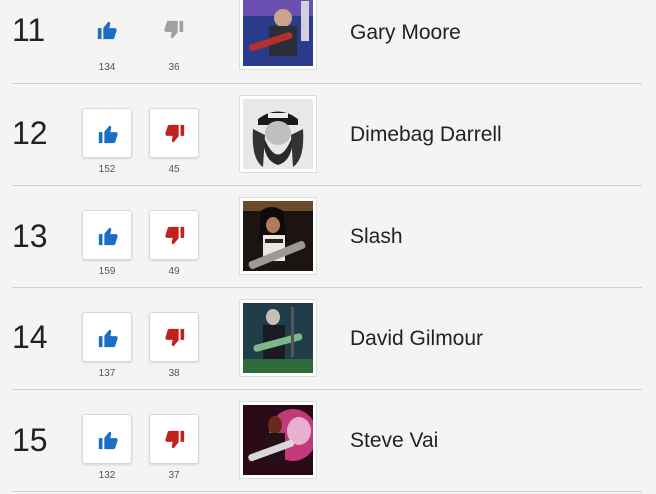  I want to click on upvote-count: 134, so click(107, 67).